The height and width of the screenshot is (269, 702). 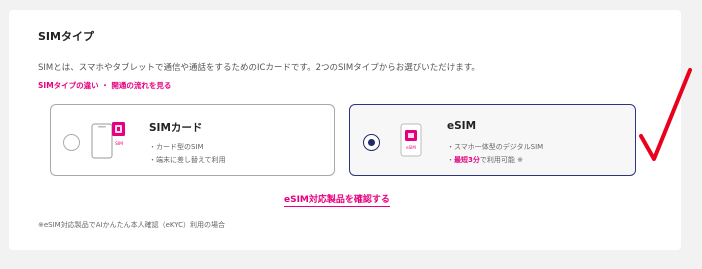 What do you see at coordinates (108, 140) in the screenshot?
I see `sim-card-icon: SIM` at bounding box center [108, 140].